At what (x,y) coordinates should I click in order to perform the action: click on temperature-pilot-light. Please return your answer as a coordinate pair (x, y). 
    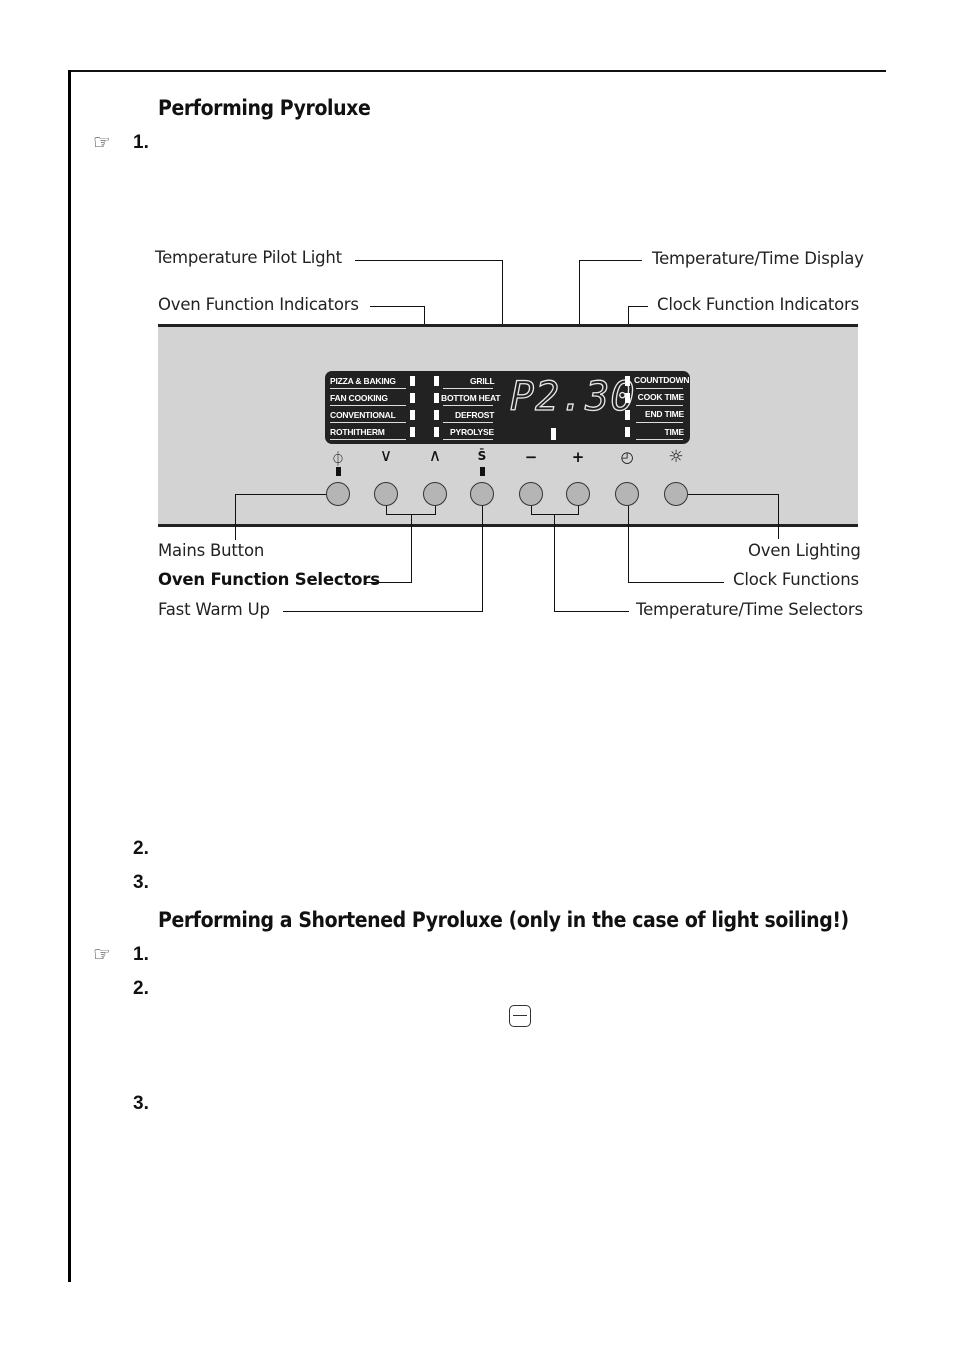
    Looking at the image, I should click on (553, 434).